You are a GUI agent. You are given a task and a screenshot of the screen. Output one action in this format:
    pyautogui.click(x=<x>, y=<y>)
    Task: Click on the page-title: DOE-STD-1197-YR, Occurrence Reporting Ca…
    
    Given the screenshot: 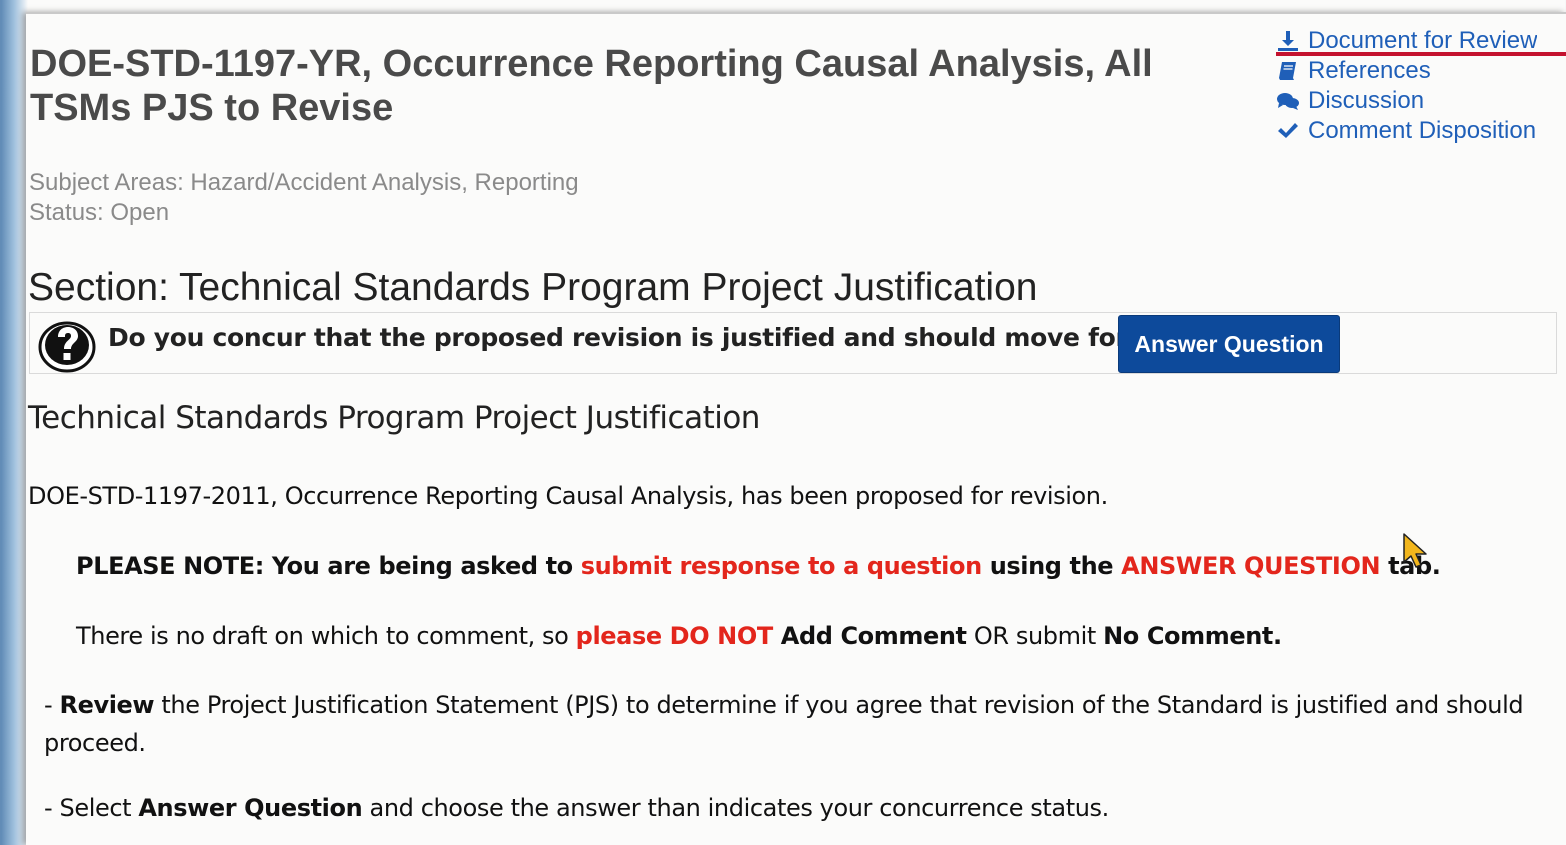 What is the action you would take?
    pyautogui.click(x=591, y=86)
    